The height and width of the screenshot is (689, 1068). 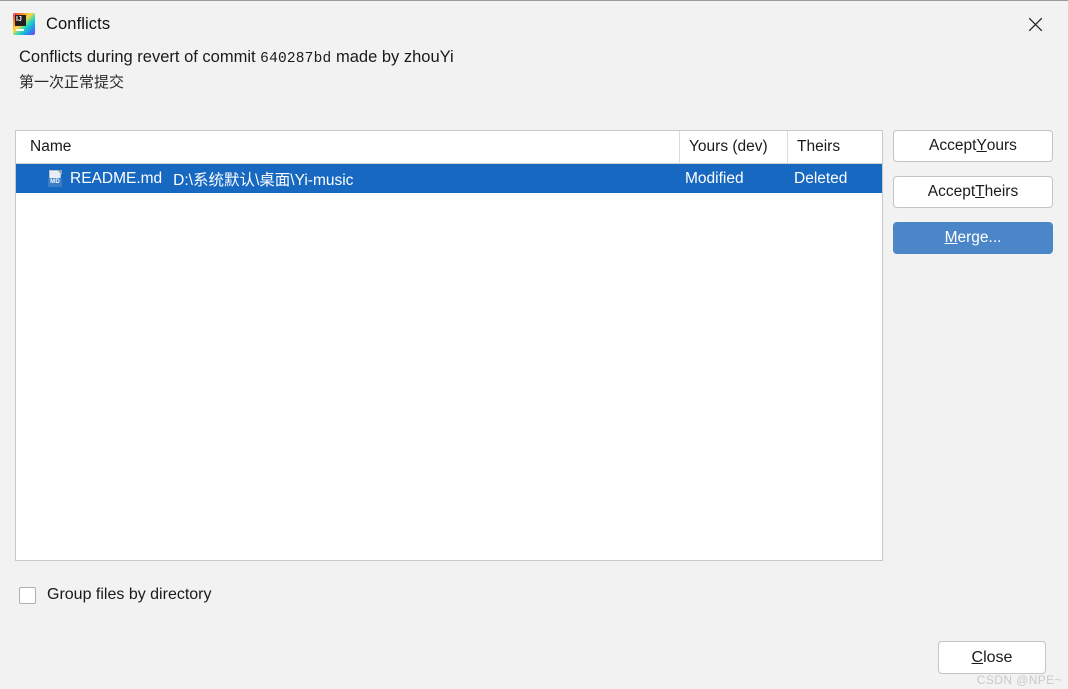 I want to click on description-prefix: Conflicts during revert of commit, so click(x=140, y=57).